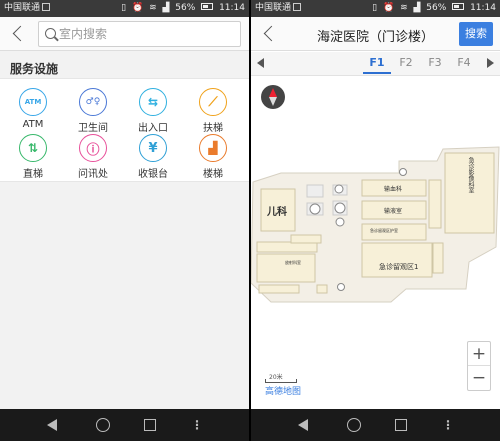 This screenshot has width=500, height=441. Describe the element at coordinates (398, 267) in the screenshot. I see `room-label: 急诊留观区1` at that location.